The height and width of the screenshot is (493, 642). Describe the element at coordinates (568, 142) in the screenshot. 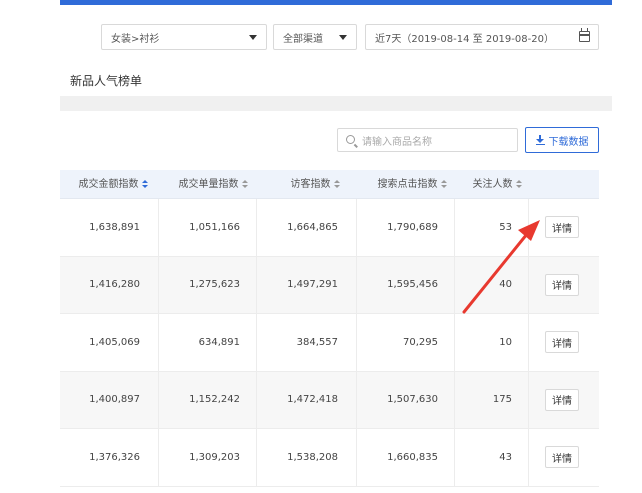

I see `download-button-label: 下载数据` at that location.